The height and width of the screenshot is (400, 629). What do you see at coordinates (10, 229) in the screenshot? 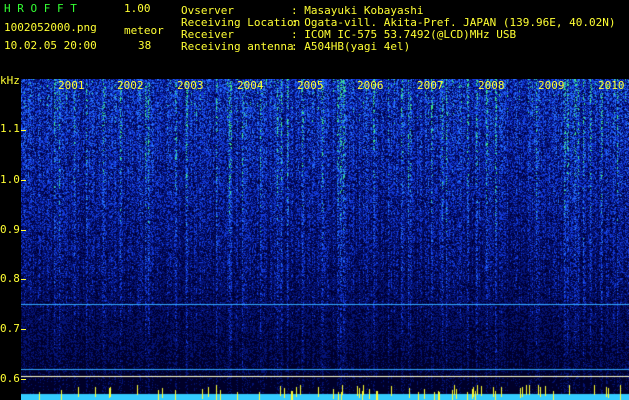
I see `y-tick-label: 0.9` at bounding box center [10, 229].